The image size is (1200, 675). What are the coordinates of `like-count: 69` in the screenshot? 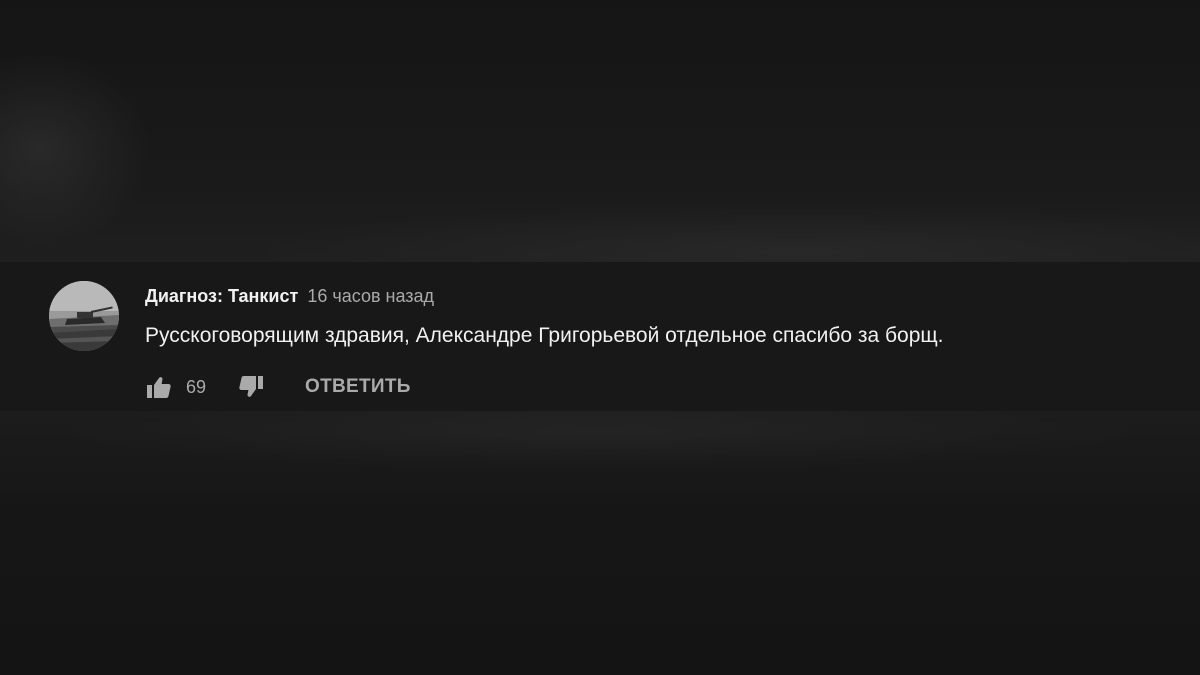 It's located at (196, 387).